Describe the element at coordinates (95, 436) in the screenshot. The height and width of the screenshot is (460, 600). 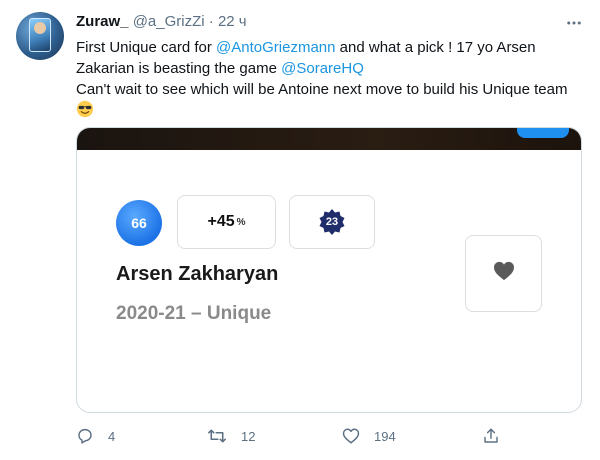
I see `reply-button: 4` at that location.